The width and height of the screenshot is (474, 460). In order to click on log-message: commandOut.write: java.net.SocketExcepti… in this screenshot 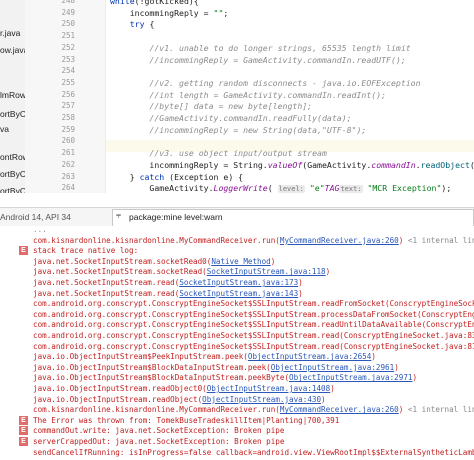, I will do `click(158, 430)`.